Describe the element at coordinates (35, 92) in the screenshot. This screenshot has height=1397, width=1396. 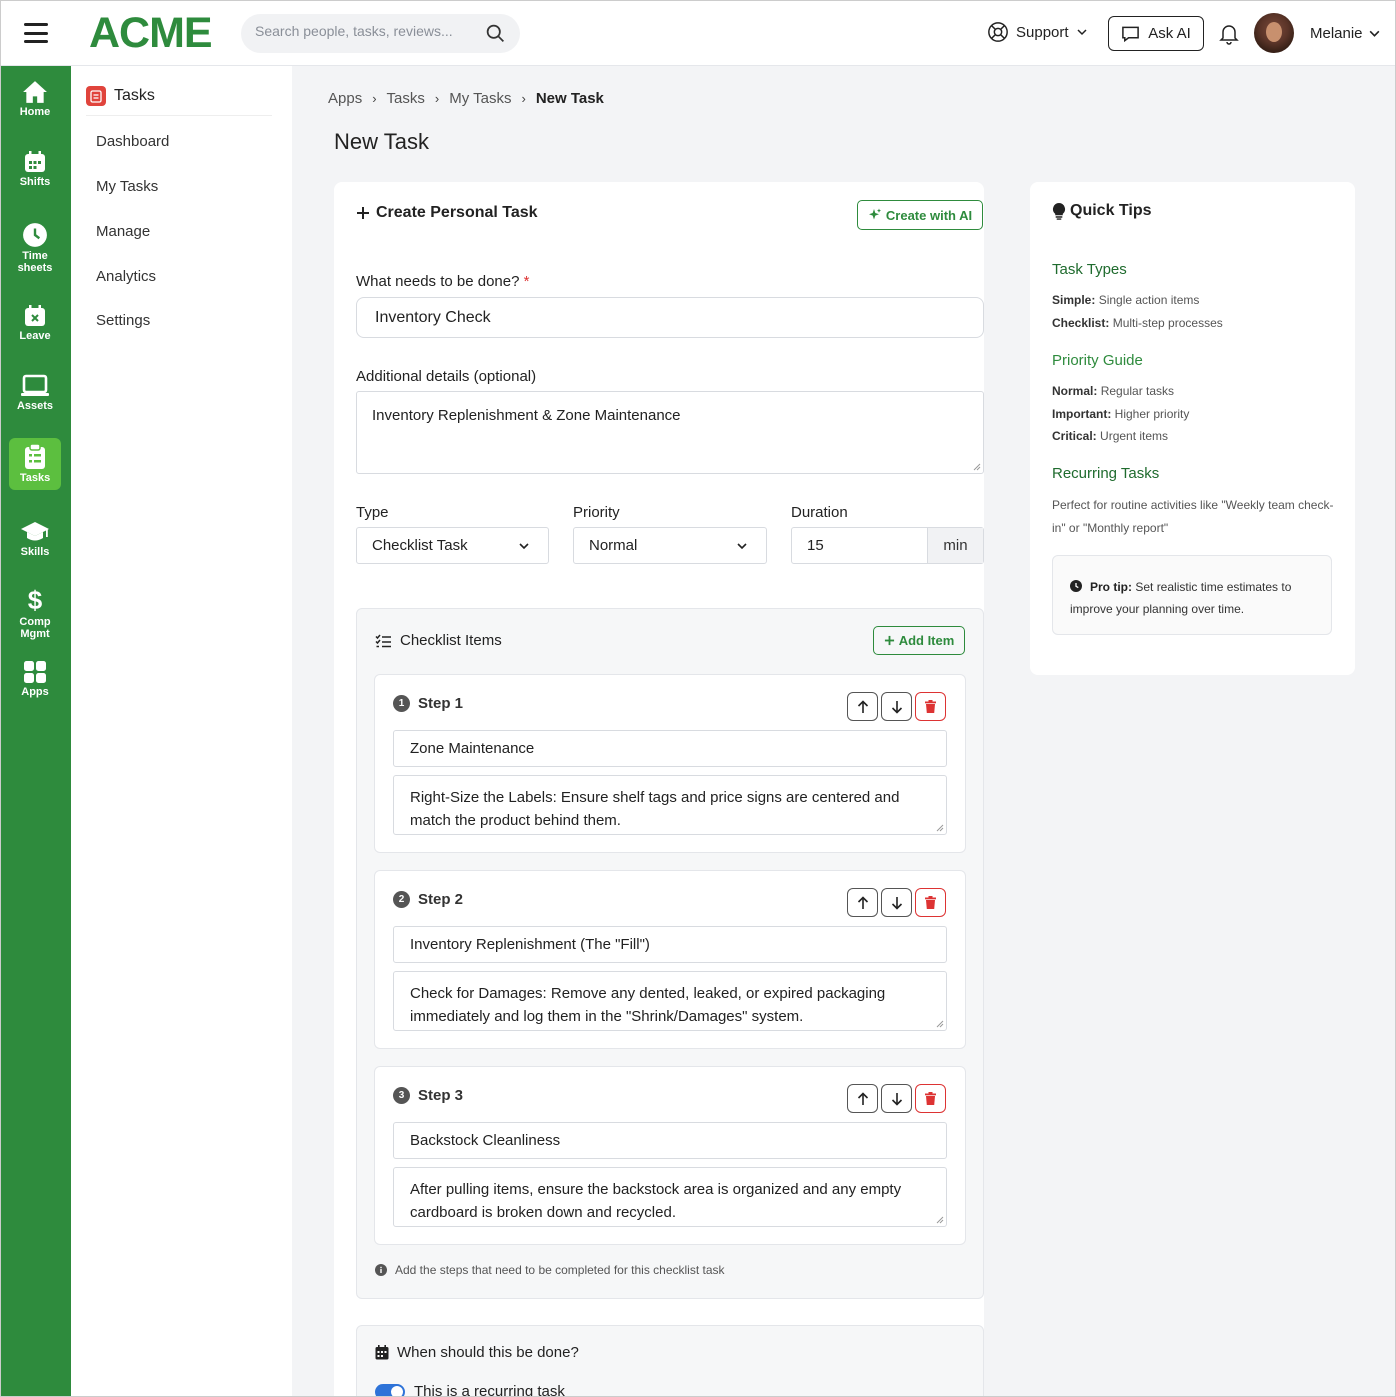
I see `home-icon` at that location.